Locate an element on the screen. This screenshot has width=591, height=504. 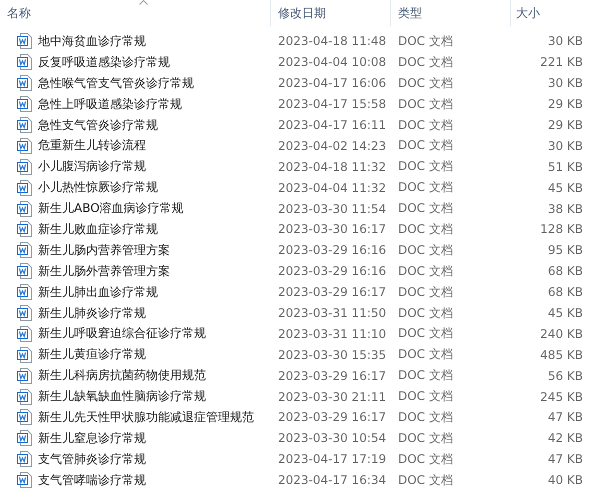
file-size: 51 KB is located at coordinates (565, 167).